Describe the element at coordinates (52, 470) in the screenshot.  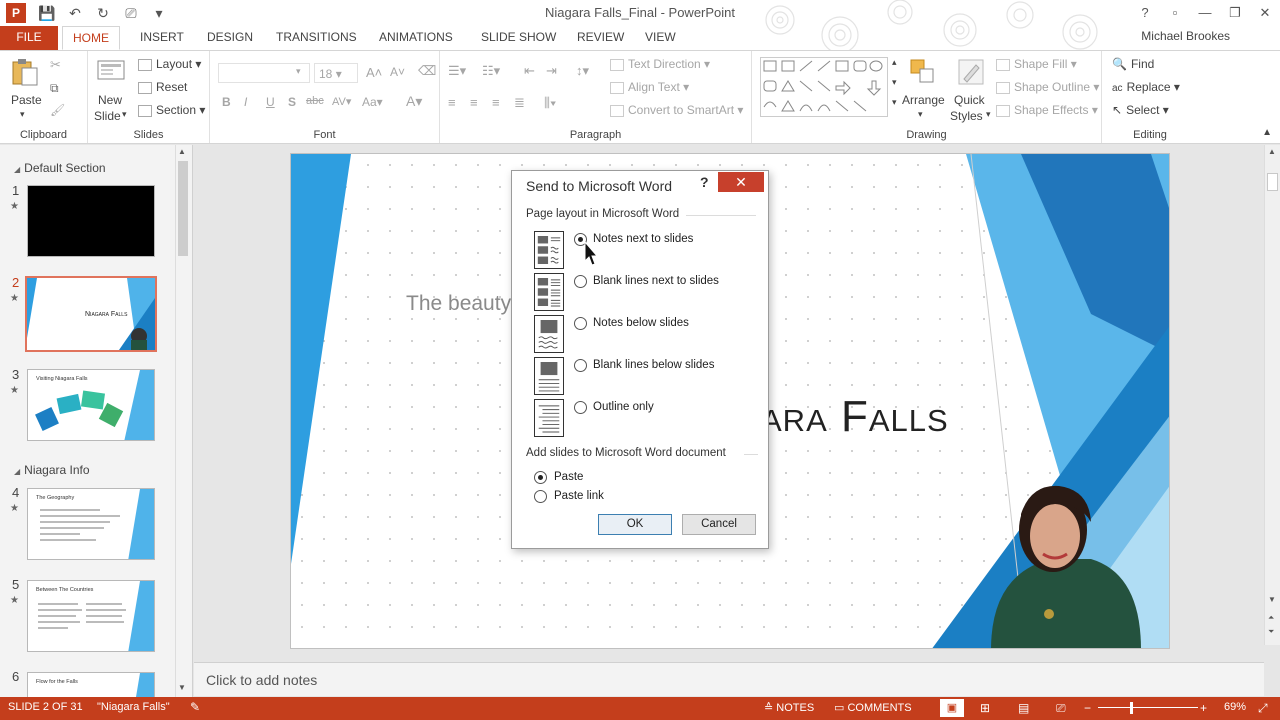
I see `section-header-niagara-info: ◢ Niagara Info` at that location.